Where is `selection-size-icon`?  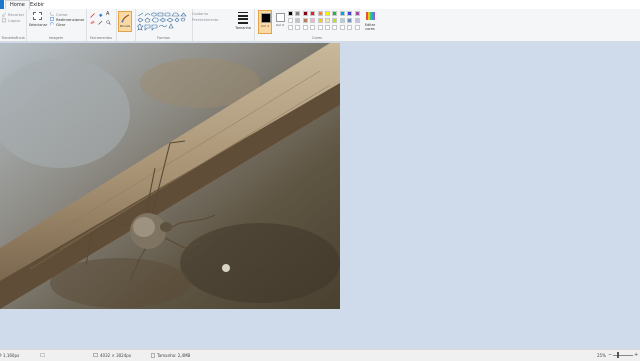 selection-size-icon is located at coordinates (42, 355).